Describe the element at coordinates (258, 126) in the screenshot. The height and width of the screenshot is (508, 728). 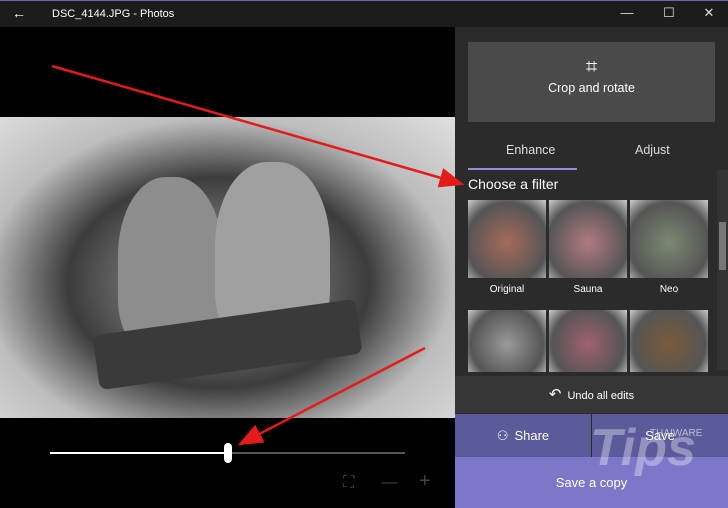
I see `arrow-to-filters` at that location.